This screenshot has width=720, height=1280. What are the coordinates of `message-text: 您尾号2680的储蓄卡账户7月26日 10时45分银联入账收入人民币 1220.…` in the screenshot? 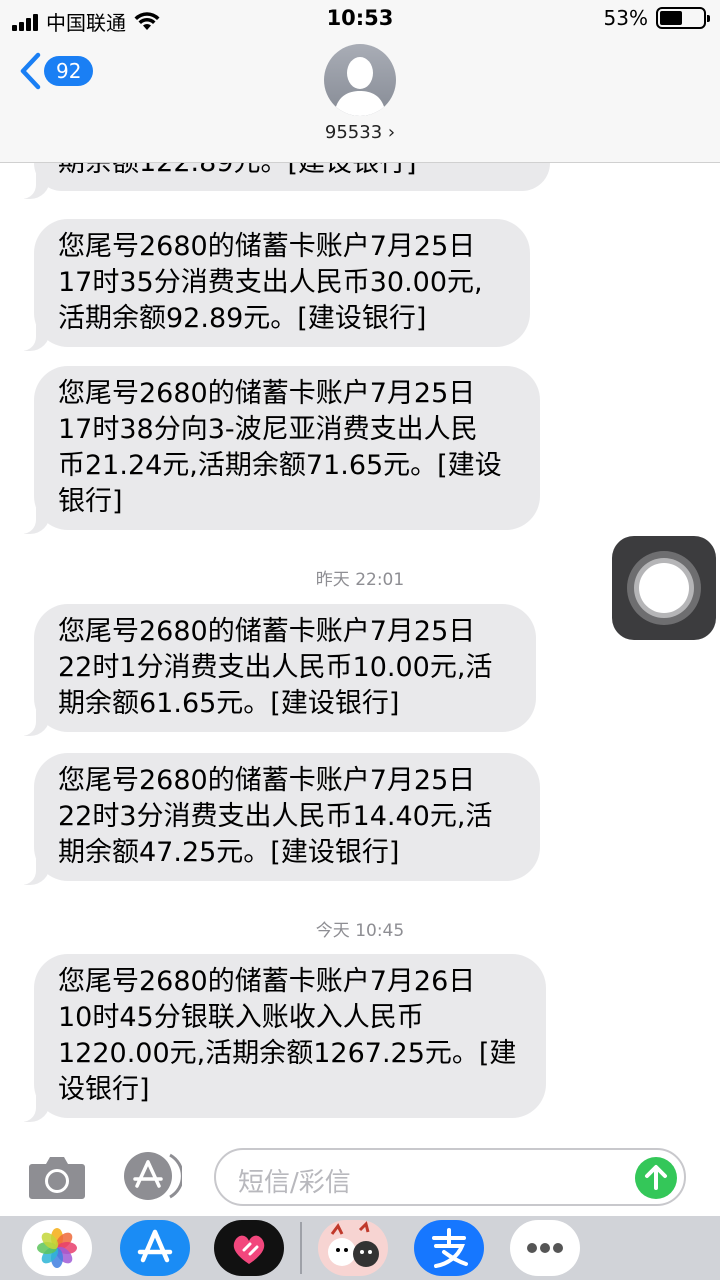 It's located at (287, 1035).